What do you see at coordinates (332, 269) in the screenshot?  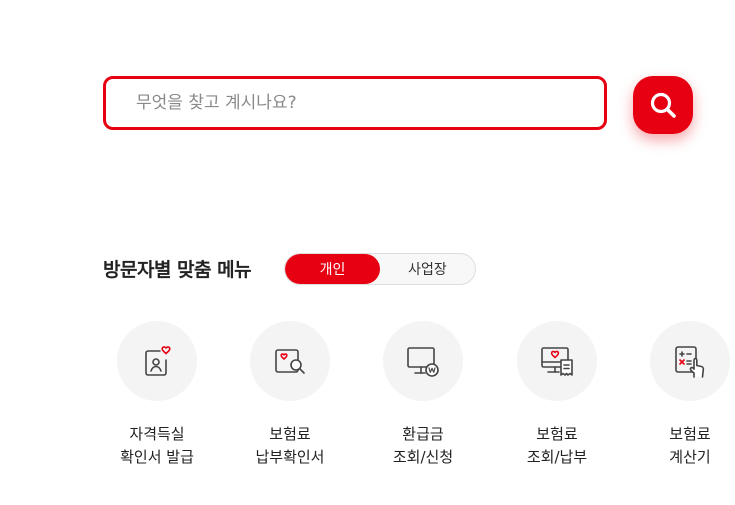 I see `tab-individual: 개인` at bounding box center [332, 269].